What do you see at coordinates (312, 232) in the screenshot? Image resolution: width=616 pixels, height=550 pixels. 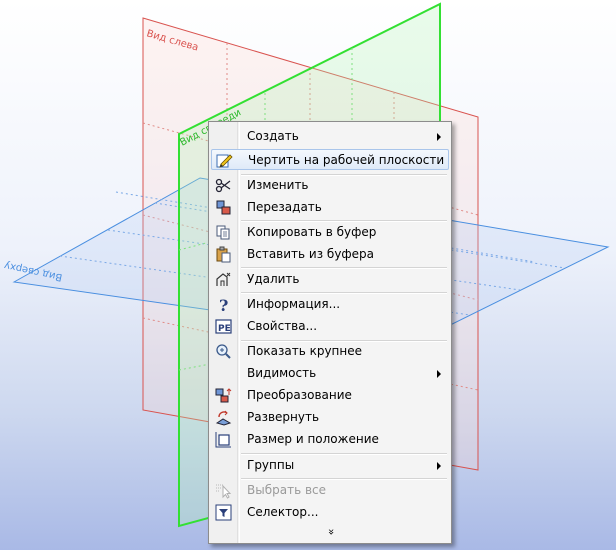 I see `menu-item-label: Копировать в буфер` at bounding box center [312, 232].